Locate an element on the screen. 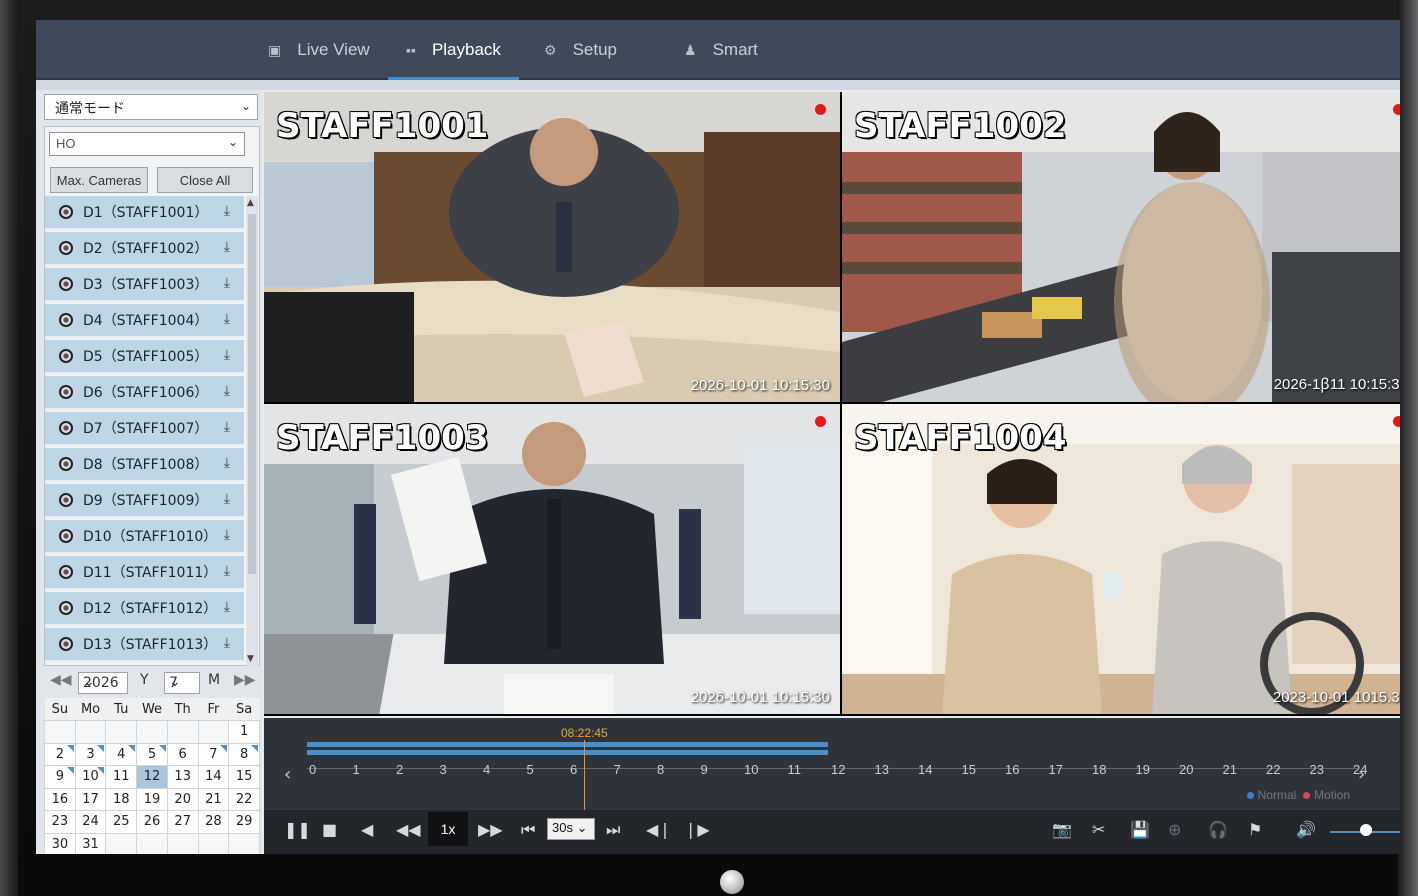 The height and width of the screenshot is (896, 1418). camera-list-scrollbar: ▲ ▼ is located at coordinates (252, 431).